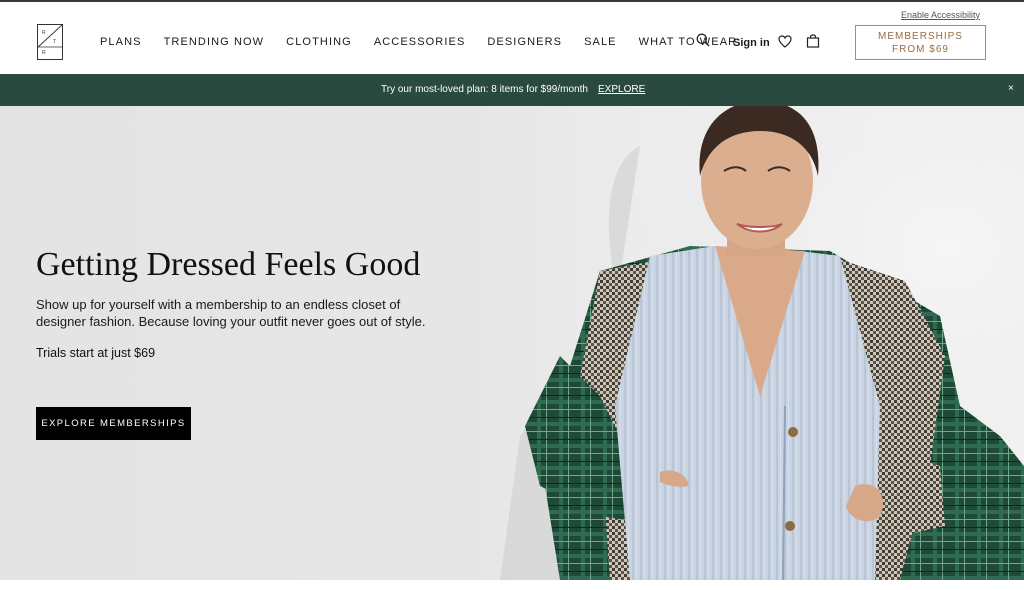 This screenshot has width=1024, height=590. Describe the element at coordinates (621, 89) in the screenshot. I see `promo-explore-link: EXPLORE` at that location.